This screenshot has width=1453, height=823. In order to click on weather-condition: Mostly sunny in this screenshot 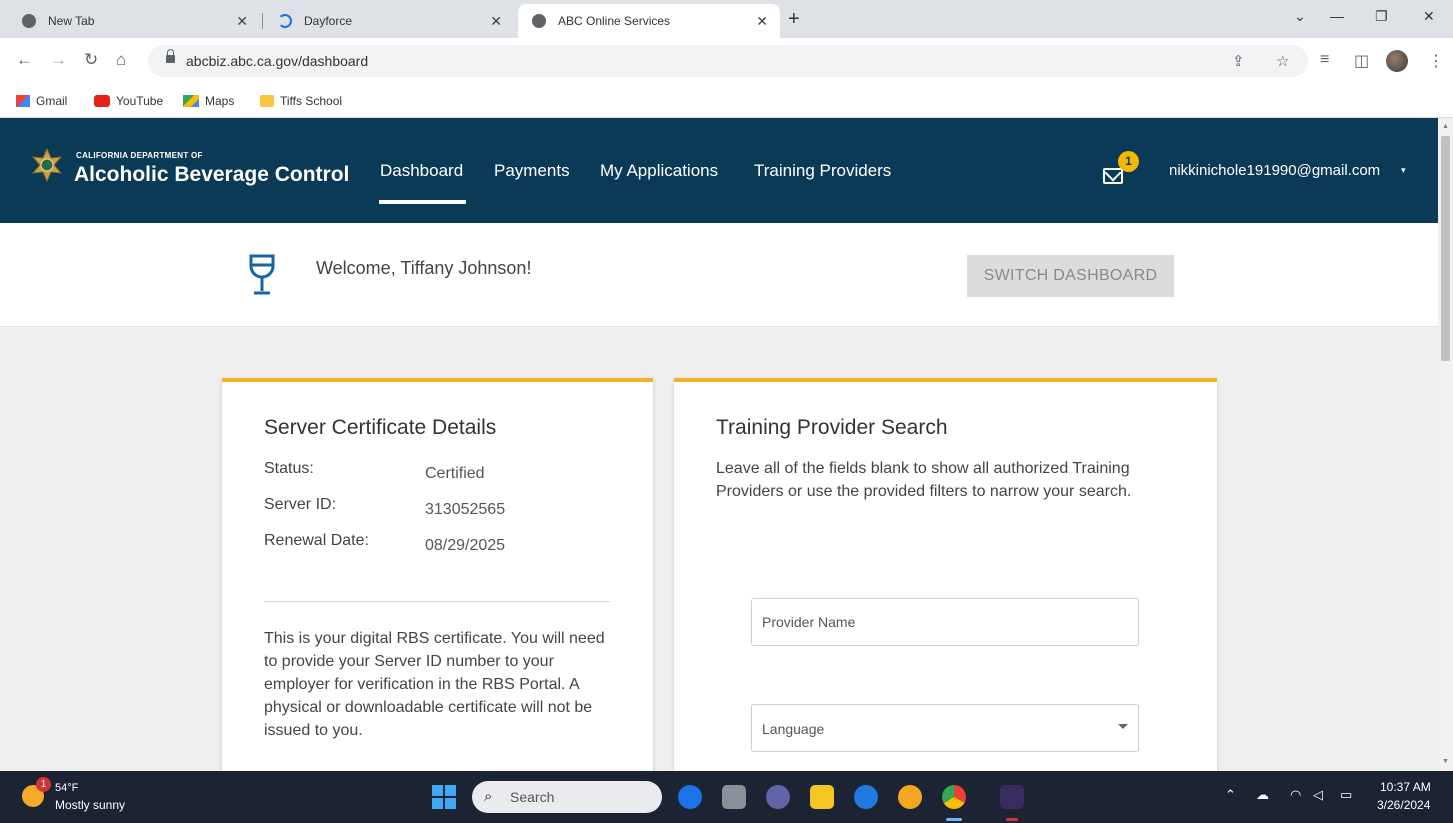, I will do `click(90, 805)`.